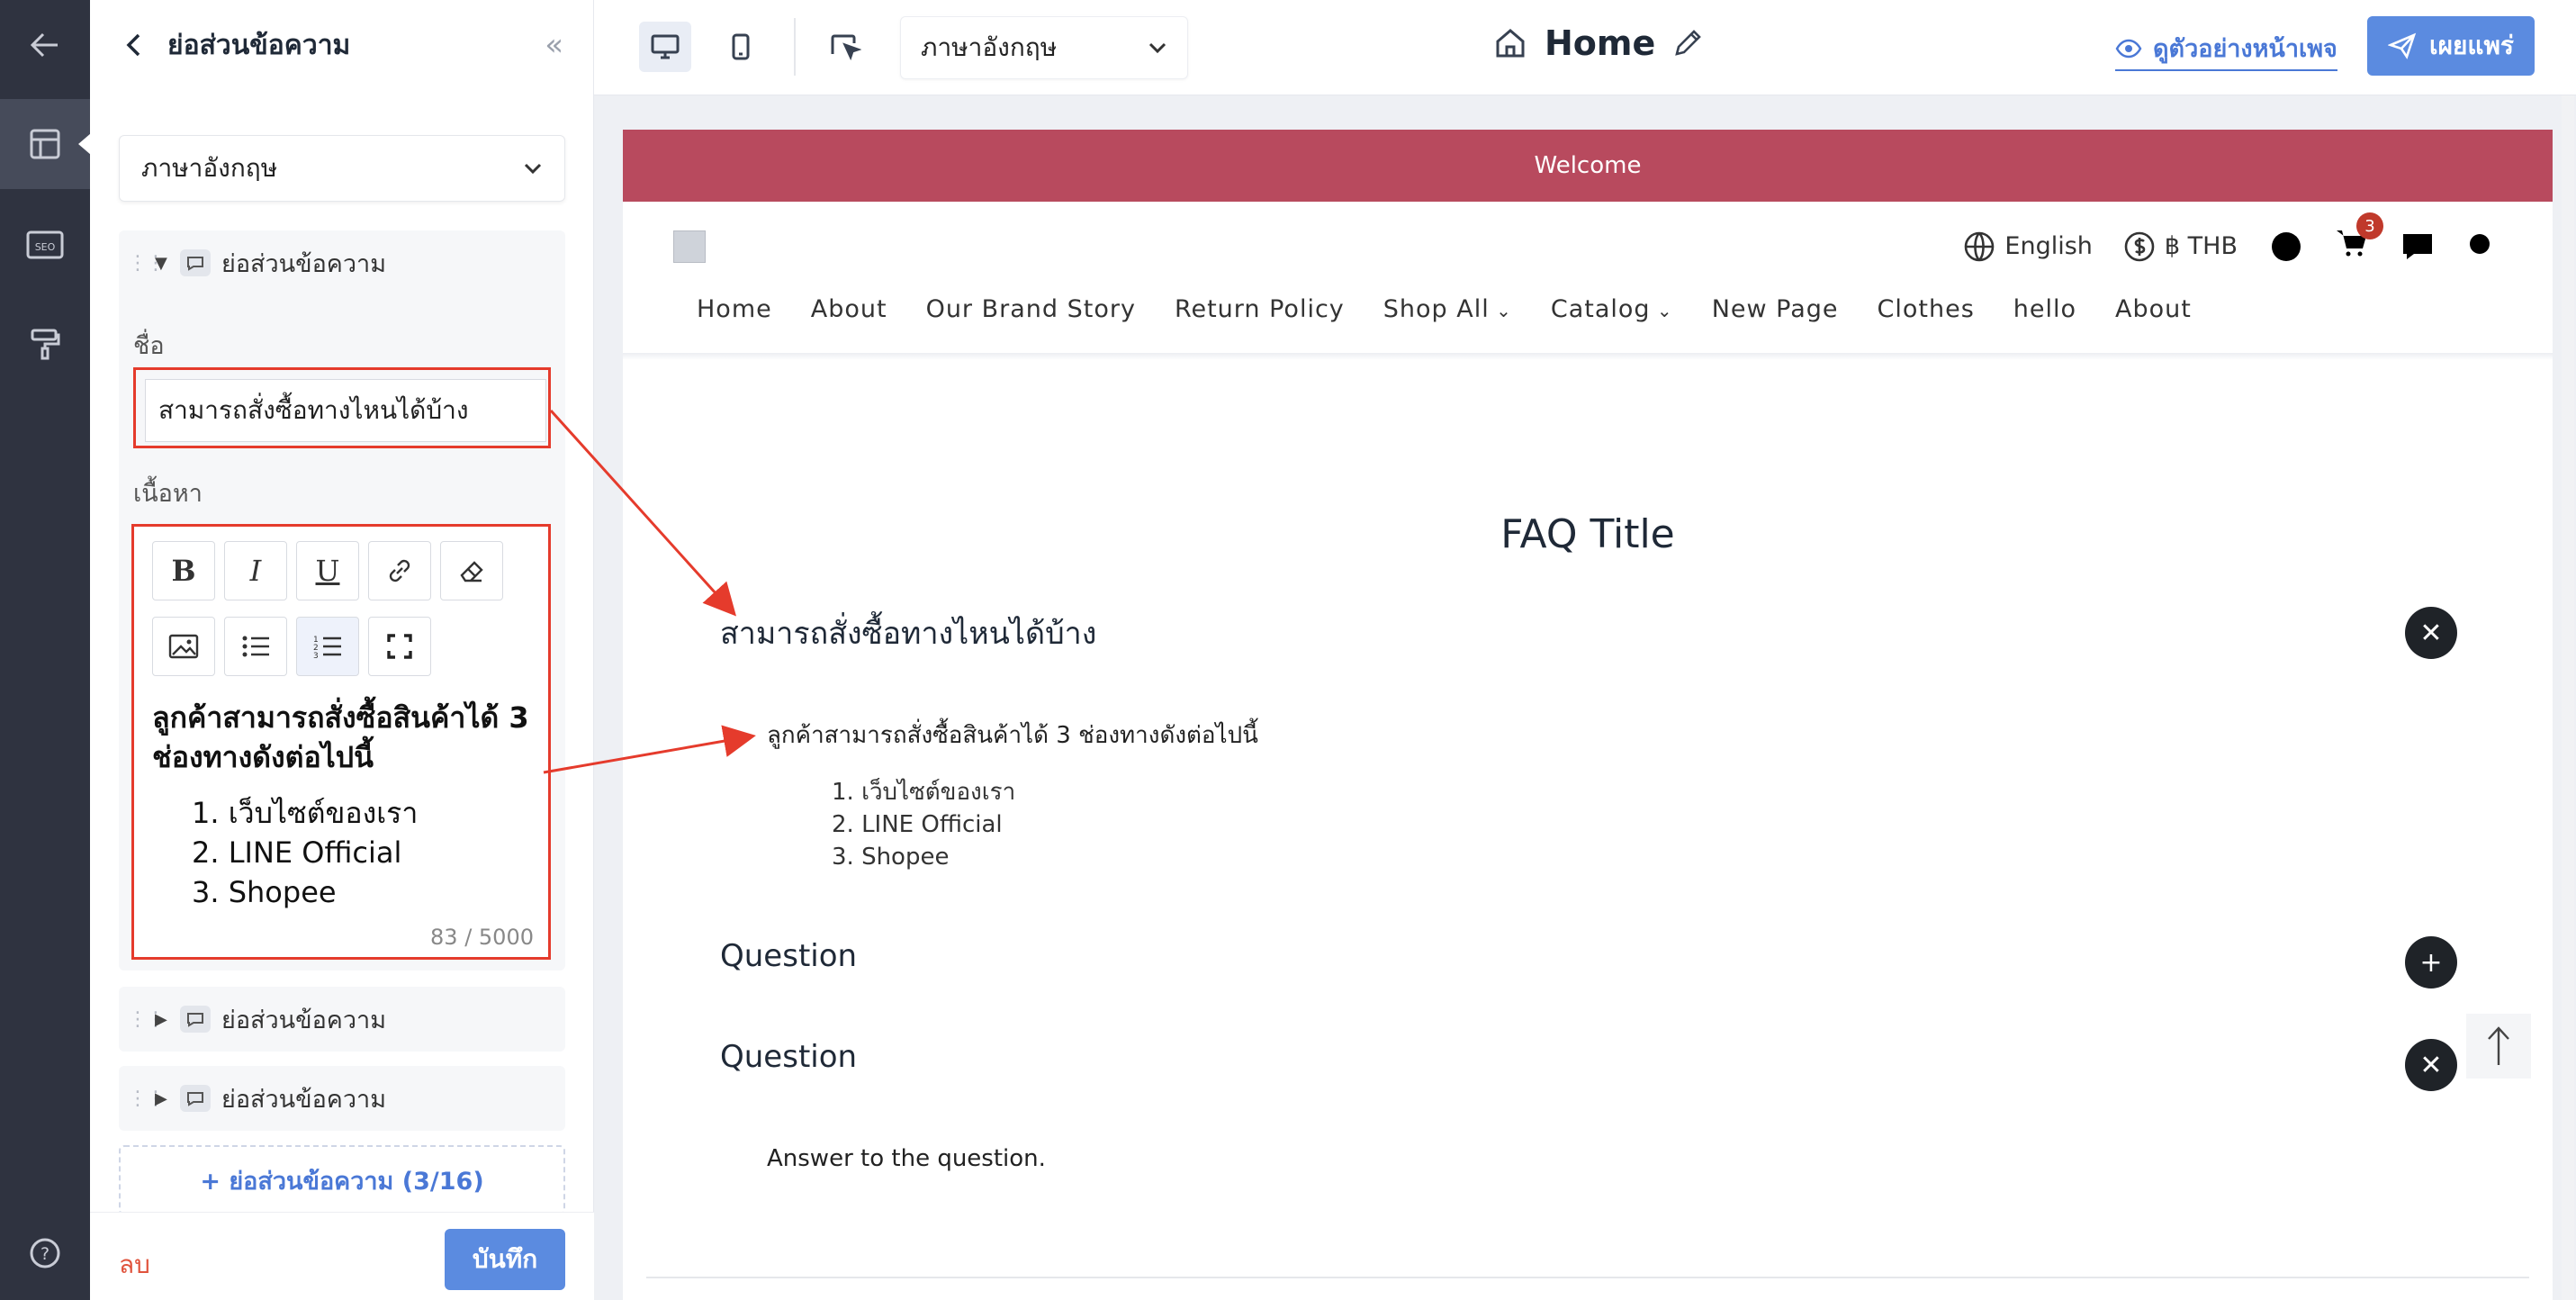  What do you see at coordinates (906, 1158) in the screenshot?
I see `faq-answer: Answer to the question.` at bounding box center [906, 1158].